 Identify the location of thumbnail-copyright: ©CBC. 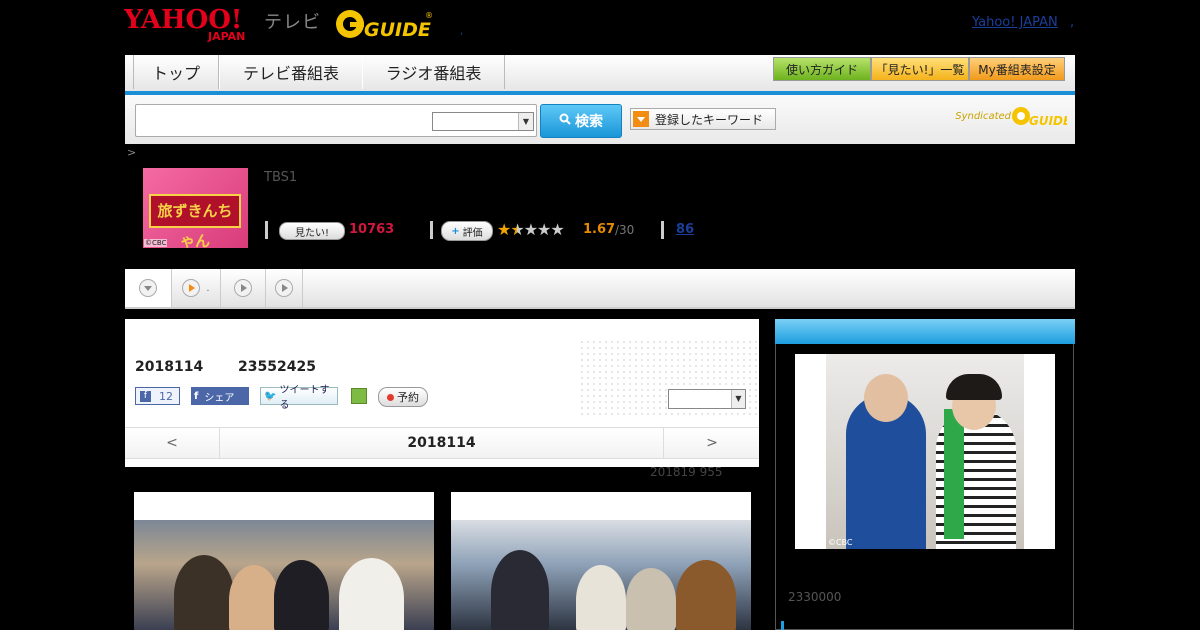
(156, 243).